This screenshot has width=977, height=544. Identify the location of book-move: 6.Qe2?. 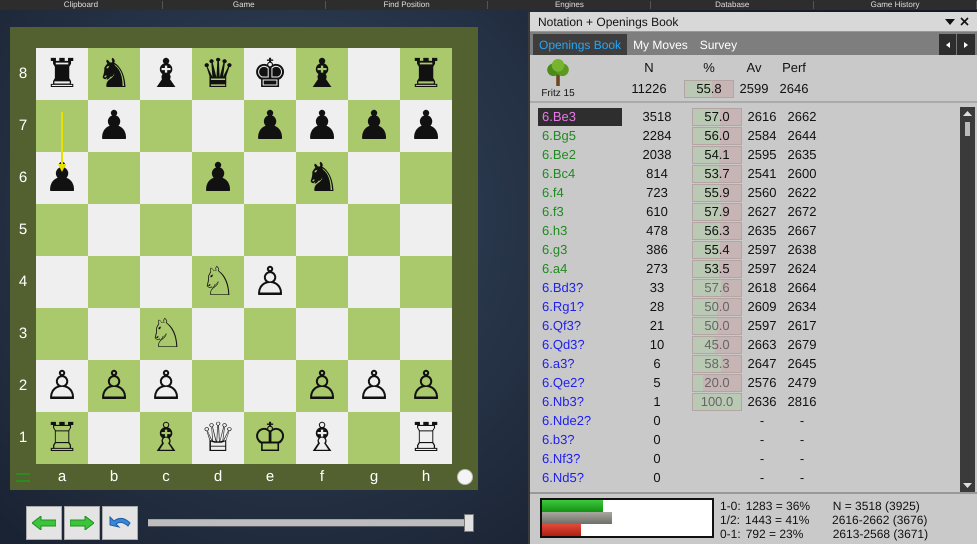
(580, 383).